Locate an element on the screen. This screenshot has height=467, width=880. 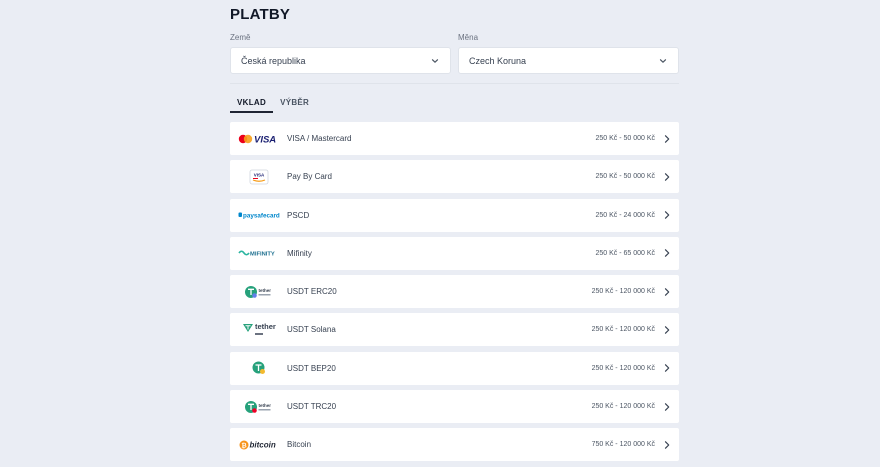
tether-erc20-logo-icon: tether is located at coordinates (258, 291).